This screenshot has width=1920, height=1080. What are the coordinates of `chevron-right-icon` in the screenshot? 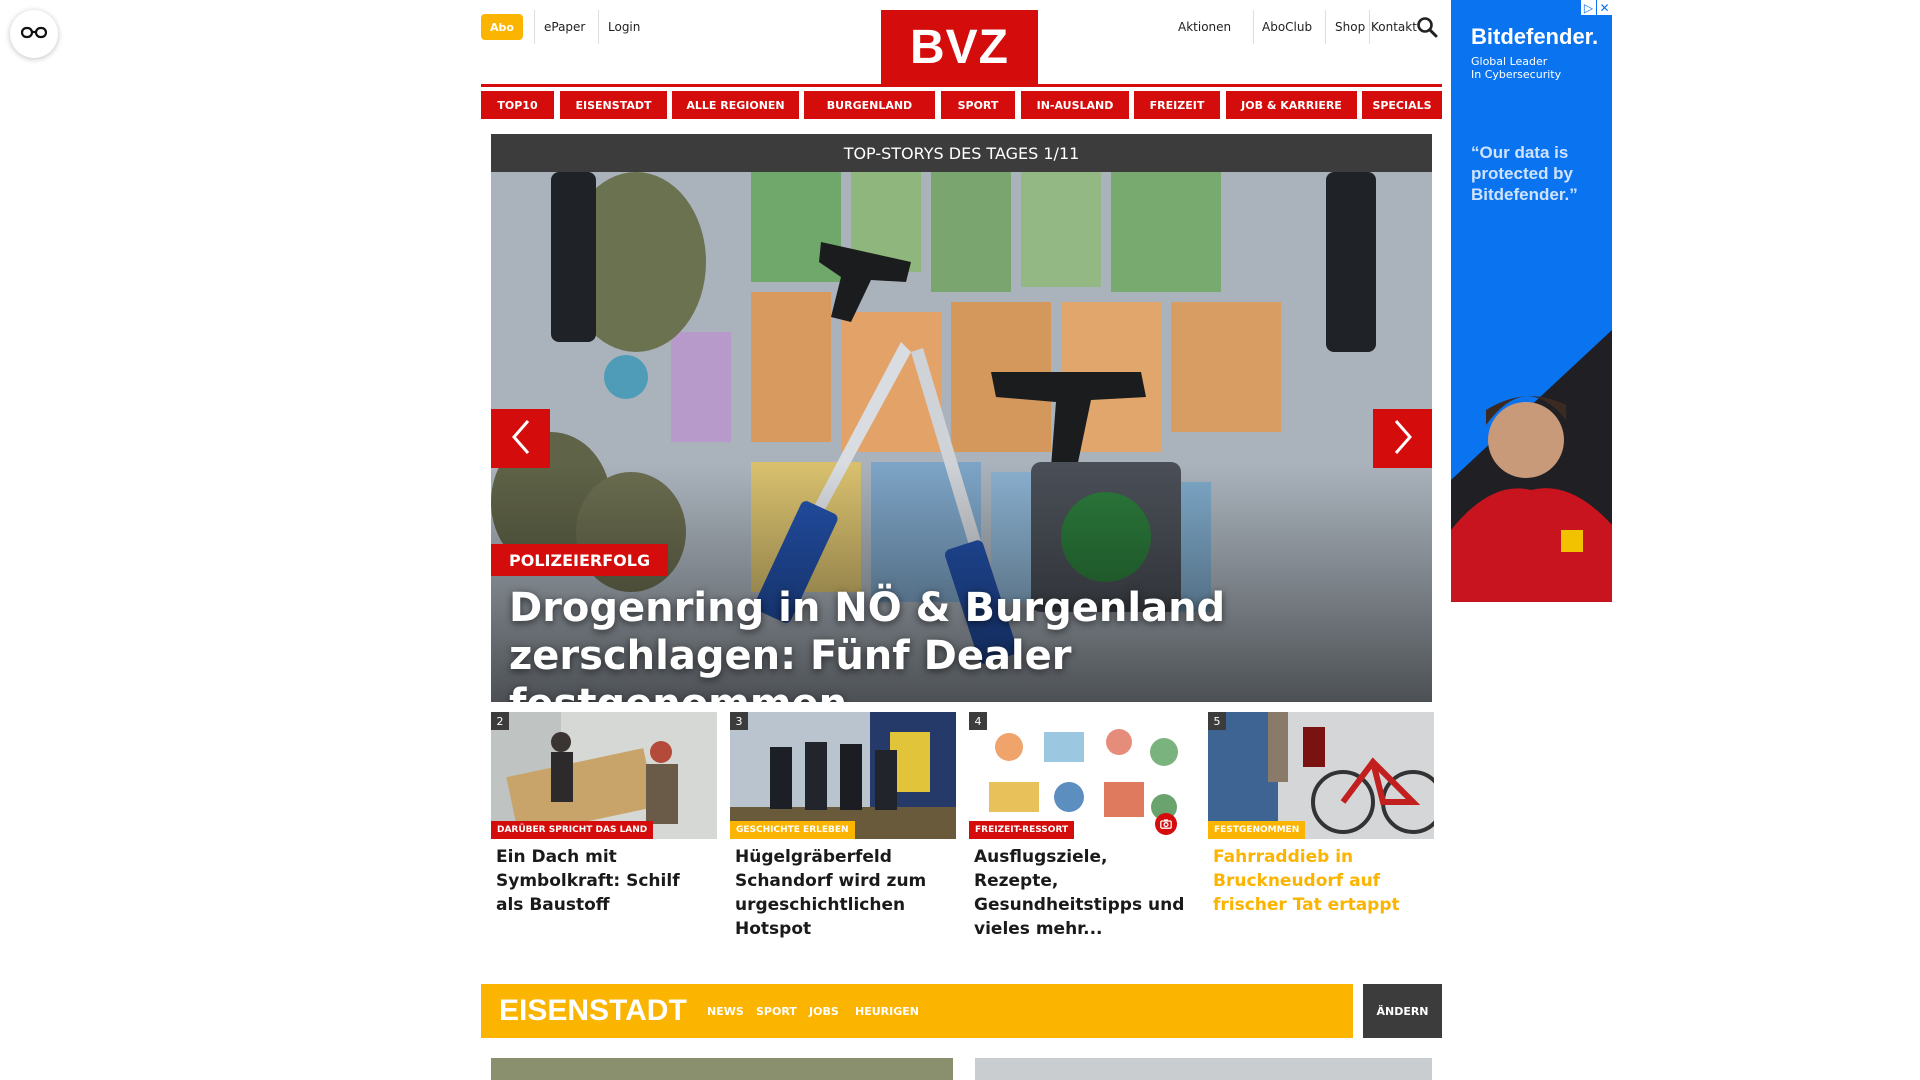 It's located at (1403, 439).